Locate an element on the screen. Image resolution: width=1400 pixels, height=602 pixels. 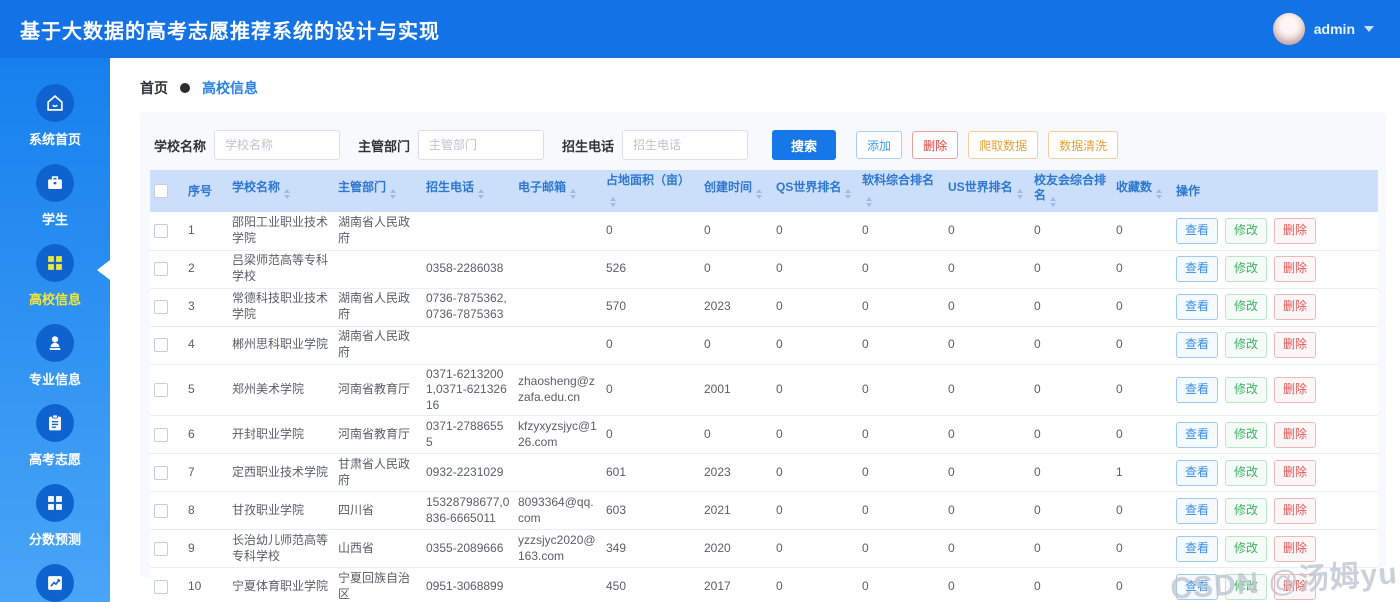
column-header-qs: QS世界排名 is located at coordinates (815, 191).